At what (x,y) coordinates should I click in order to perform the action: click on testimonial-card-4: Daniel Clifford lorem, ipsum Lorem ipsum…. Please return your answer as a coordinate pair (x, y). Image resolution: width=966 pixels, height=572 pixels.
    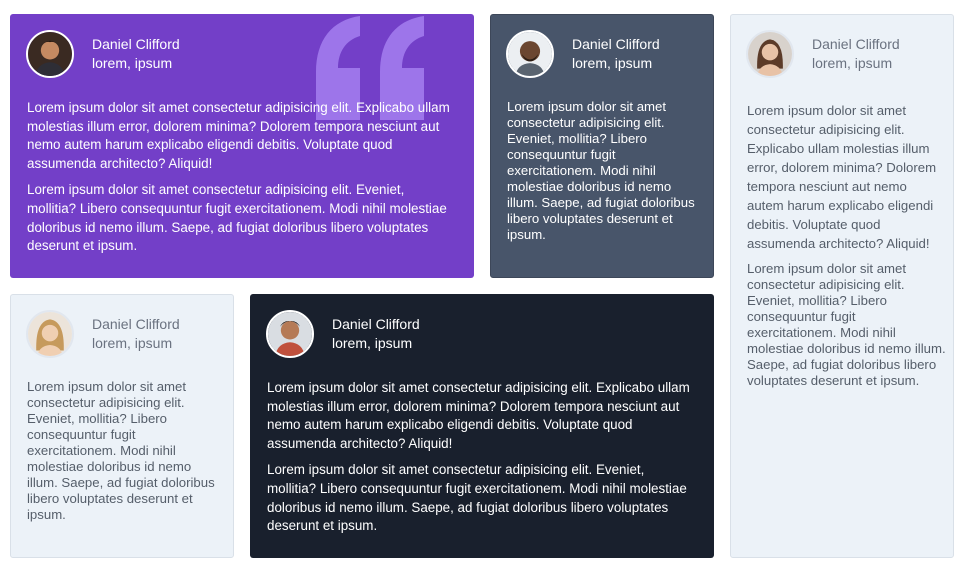
    Looking at the image, I should click on (122, 426).